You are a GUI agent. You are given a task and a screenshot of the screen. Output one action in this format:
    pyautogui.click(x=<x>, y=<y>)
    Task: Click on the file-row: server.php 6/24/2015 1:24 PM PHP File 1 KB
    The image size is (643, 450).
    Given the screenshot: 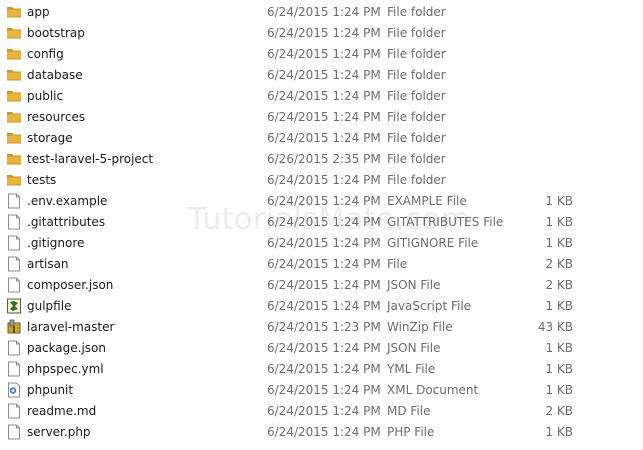 What is the action you would take?
    pyautogui.click(x=321, y=432)
    